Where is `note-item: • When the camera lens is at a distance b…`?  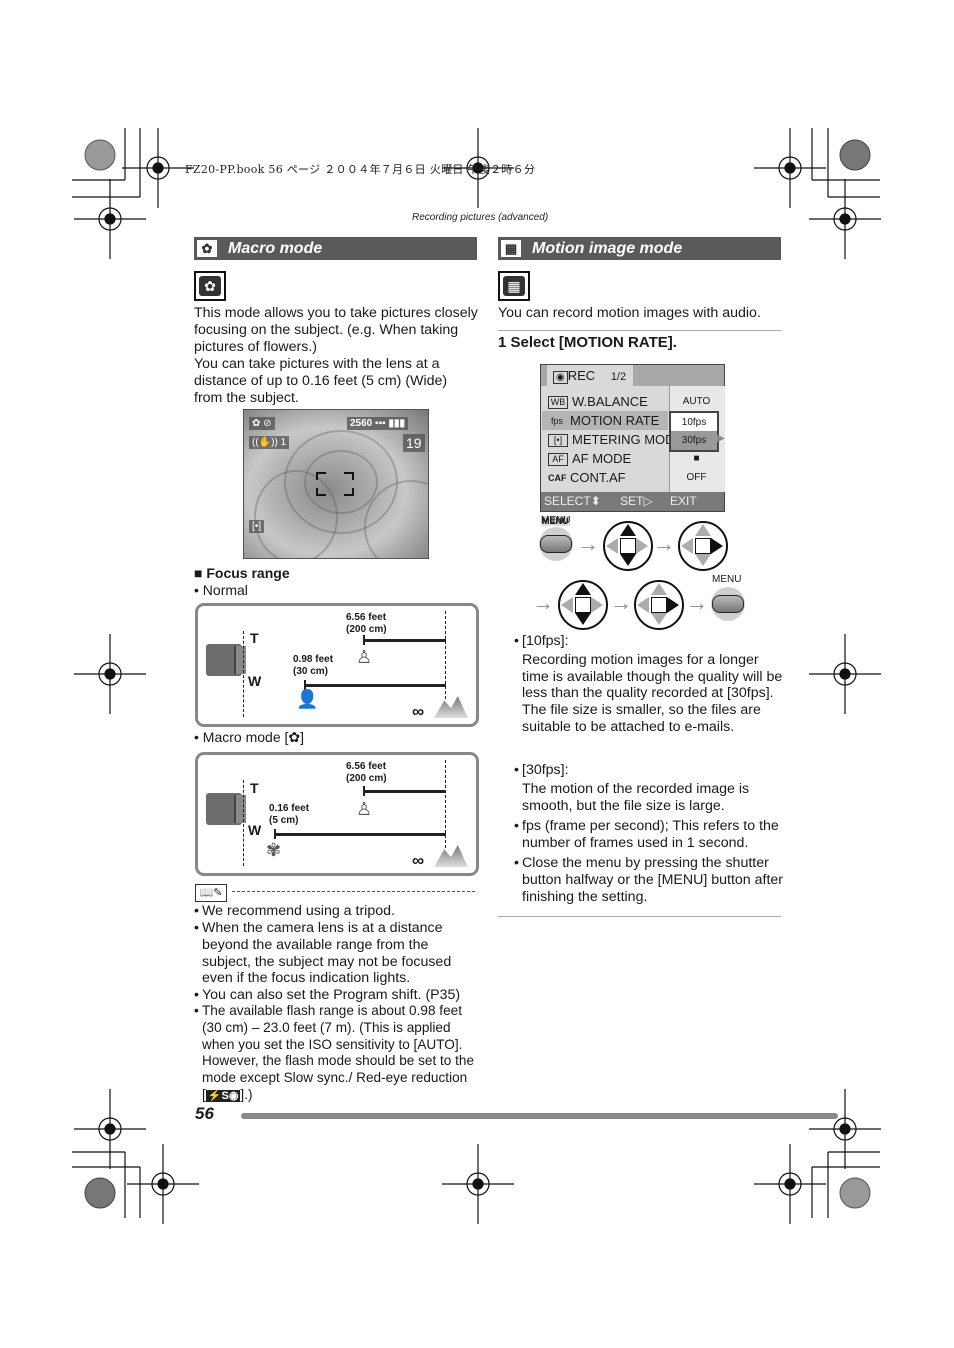 note-item: • When the camera lens is at a distance b… is located at coordinates (323, 953).